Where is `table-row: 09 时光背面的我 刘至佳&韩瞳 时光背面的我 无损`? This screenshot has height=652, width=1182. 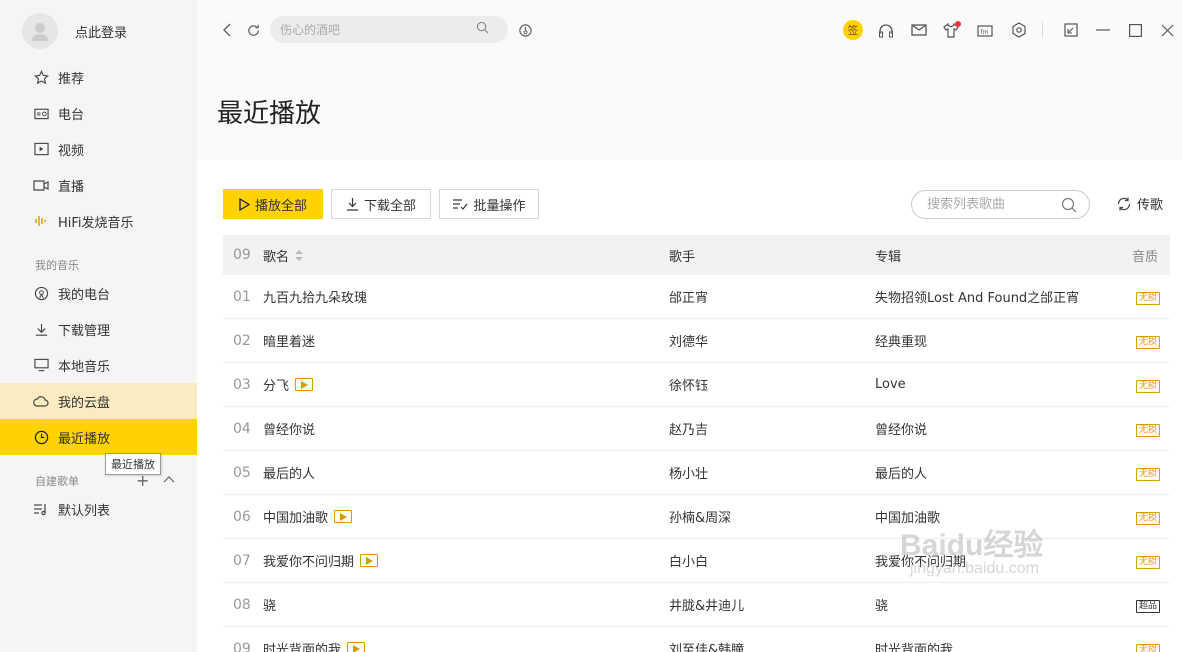
table-row: 09 时光背面的我 刘至佳&韩瞳 时光背面的我 无损 is located at coordinates (696, 639).